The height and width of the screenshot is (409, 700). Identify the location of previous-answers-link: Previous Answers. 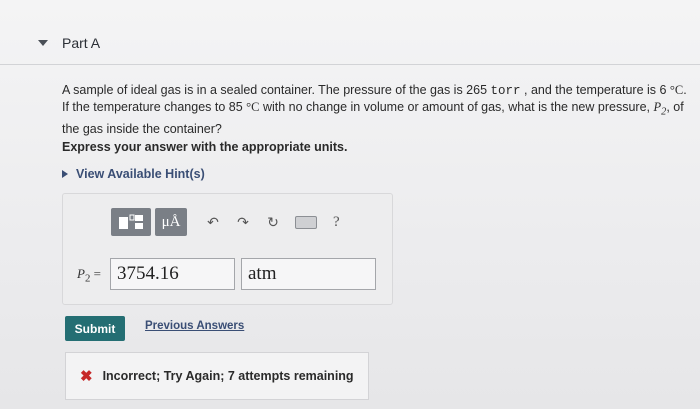
(194, 326).